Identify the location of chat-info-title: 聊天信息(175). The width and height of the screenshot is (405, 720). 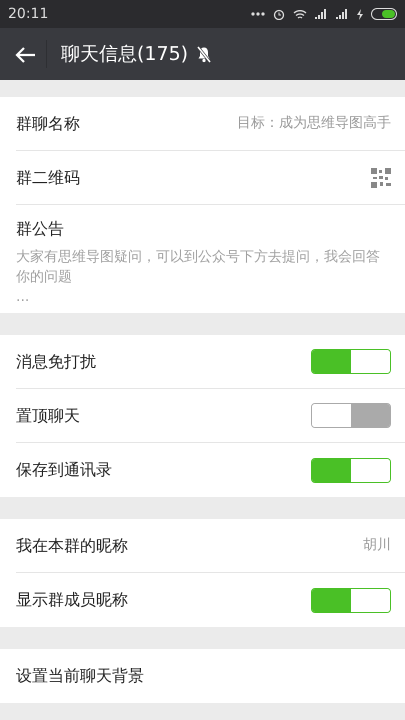
(124, 54).